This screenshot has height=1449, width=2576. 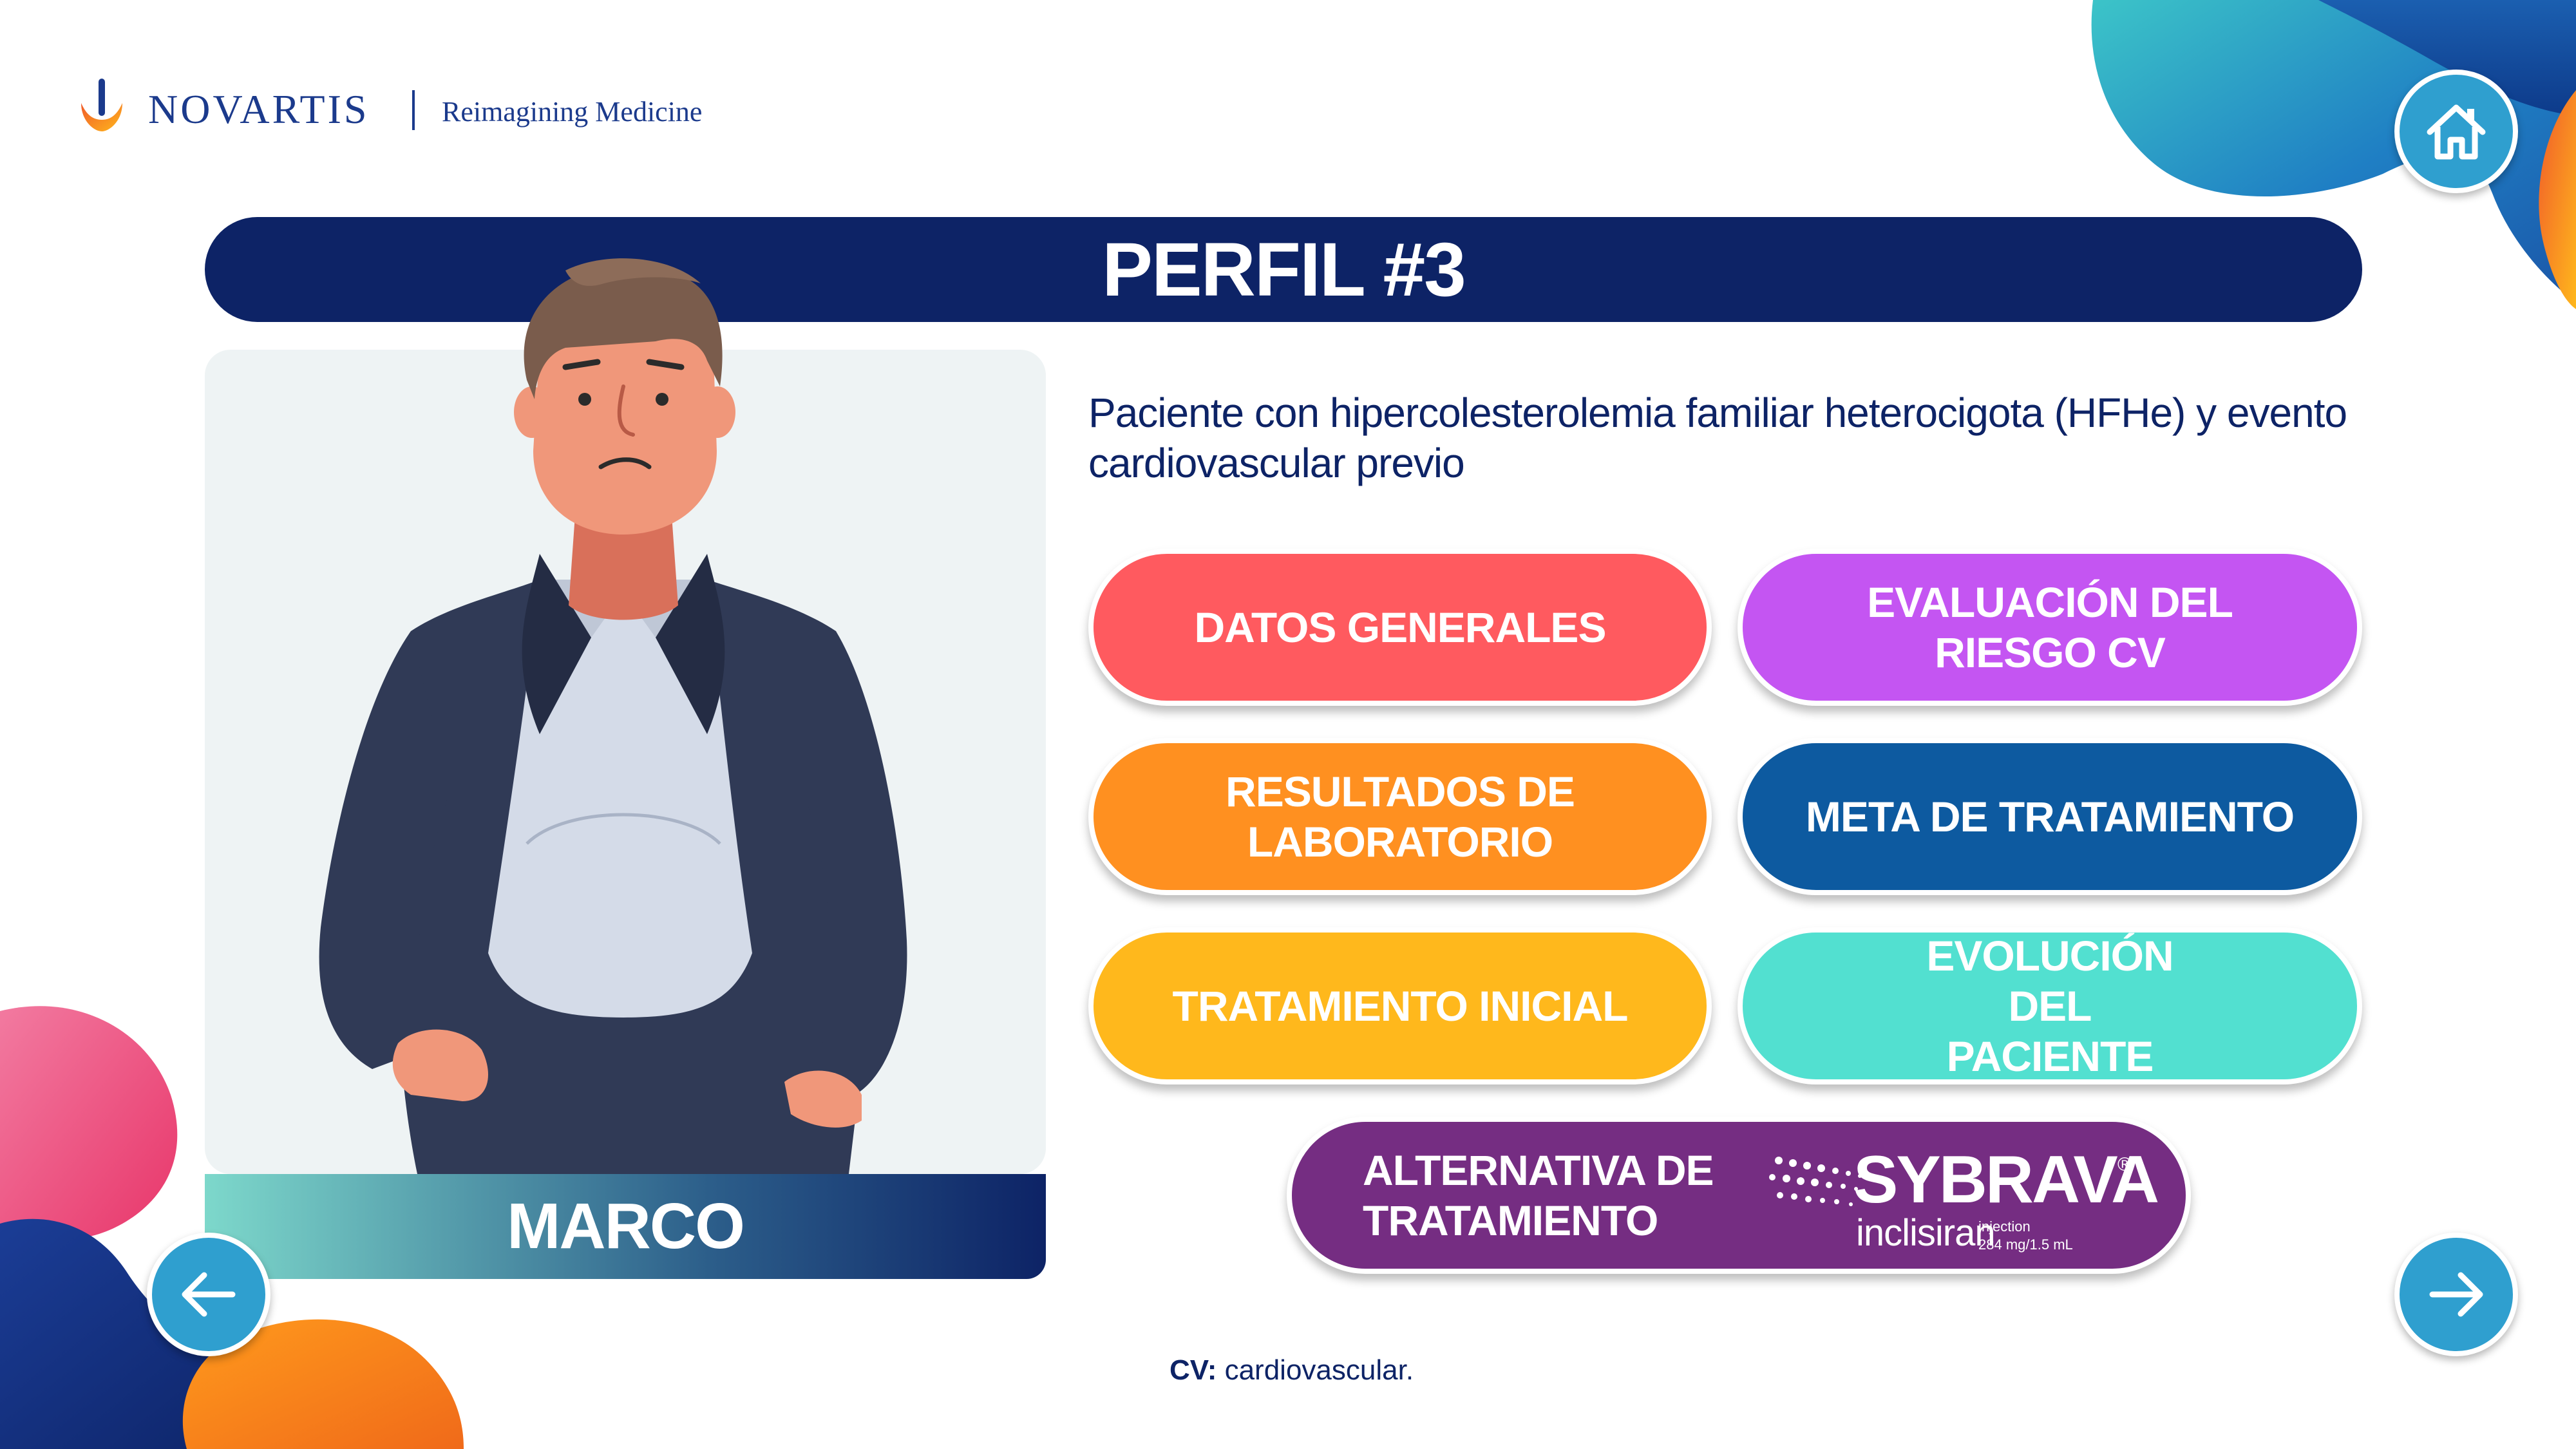 I want to click on tratamiento-inicial-button: TRATAMIENTO INICIAL, so click(x=1400, y=1006).